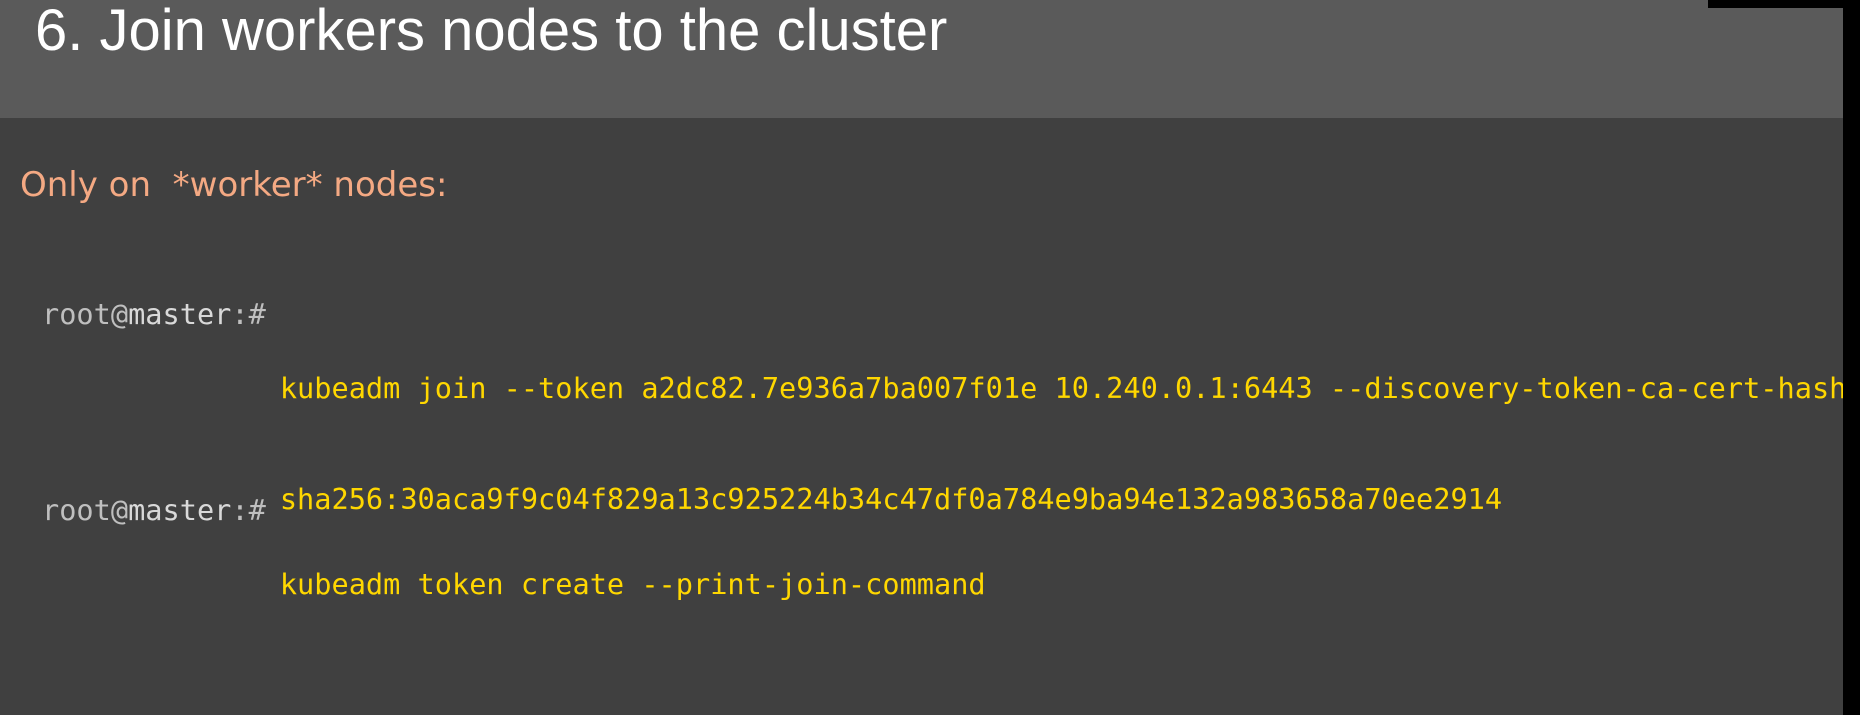 The image size is (1860, 715). I want to click on subheading: Only on *worker* nodes:, so click(234, 185).